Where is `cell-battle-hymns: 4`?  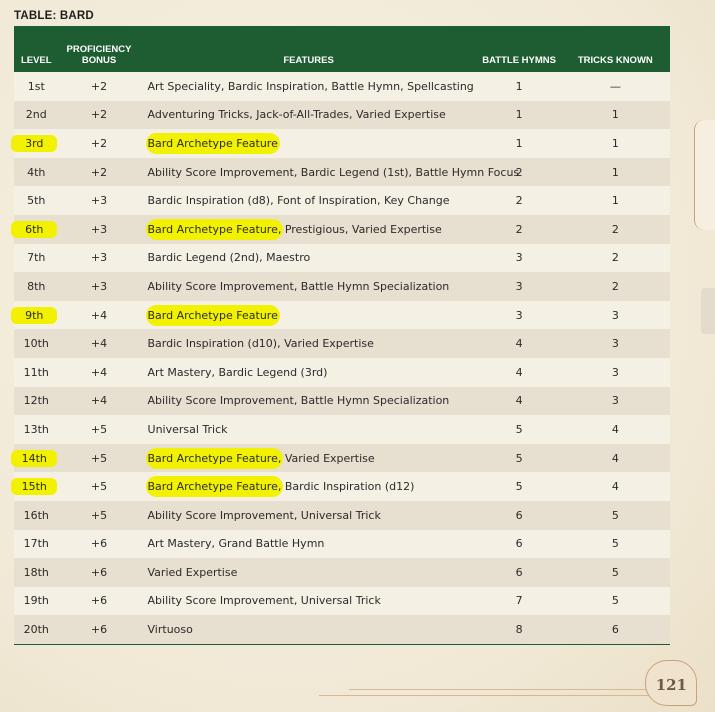
cell-battle-hymns: 4 is located at coordinates (519, 401).